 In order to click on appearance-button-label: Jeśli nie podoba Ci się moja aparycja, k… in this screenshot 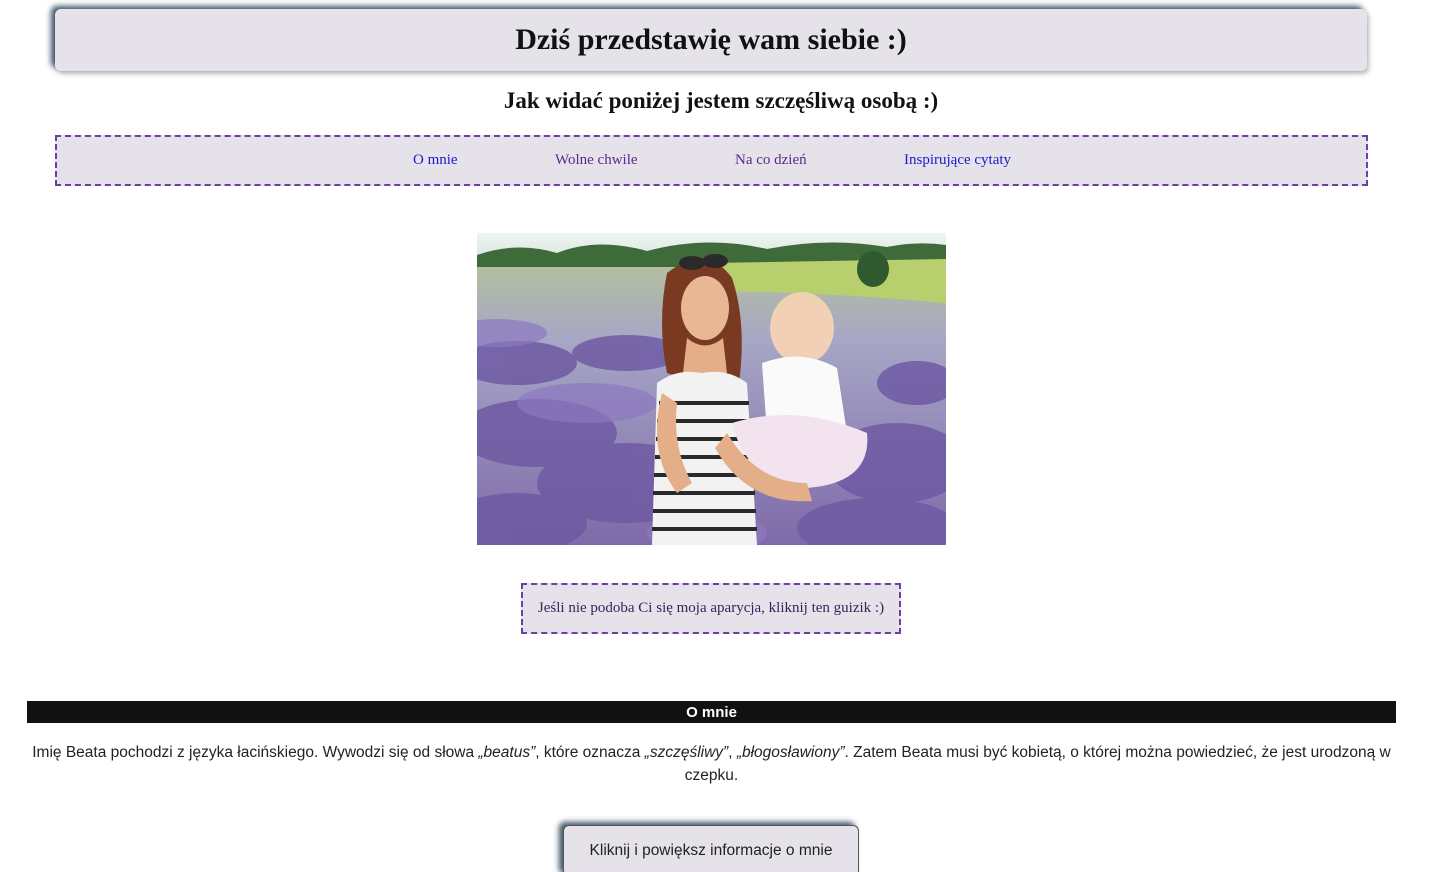, I will do `click(711, 608)`.